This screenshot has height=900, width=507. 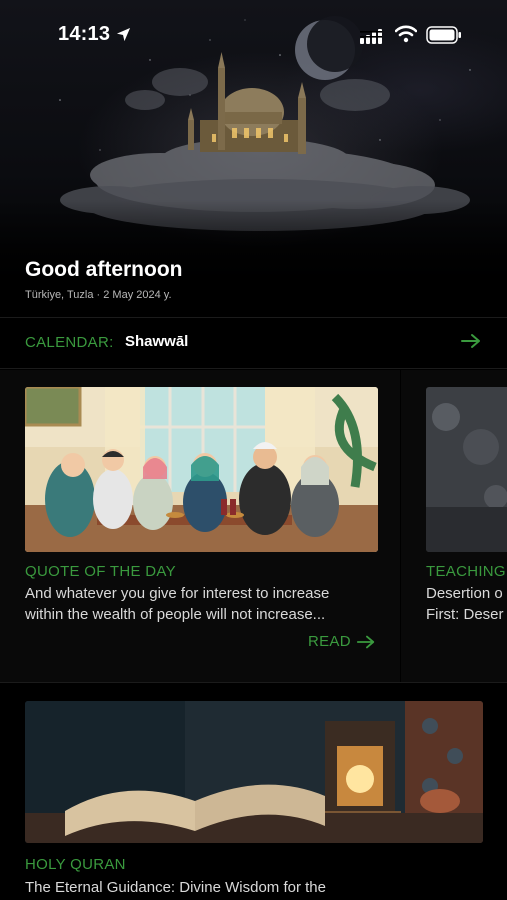 What do you see at coordinates (104, 269) in the screenshot?
I see `greeting-title: Good afternoon` at bounding box center [104, 269].